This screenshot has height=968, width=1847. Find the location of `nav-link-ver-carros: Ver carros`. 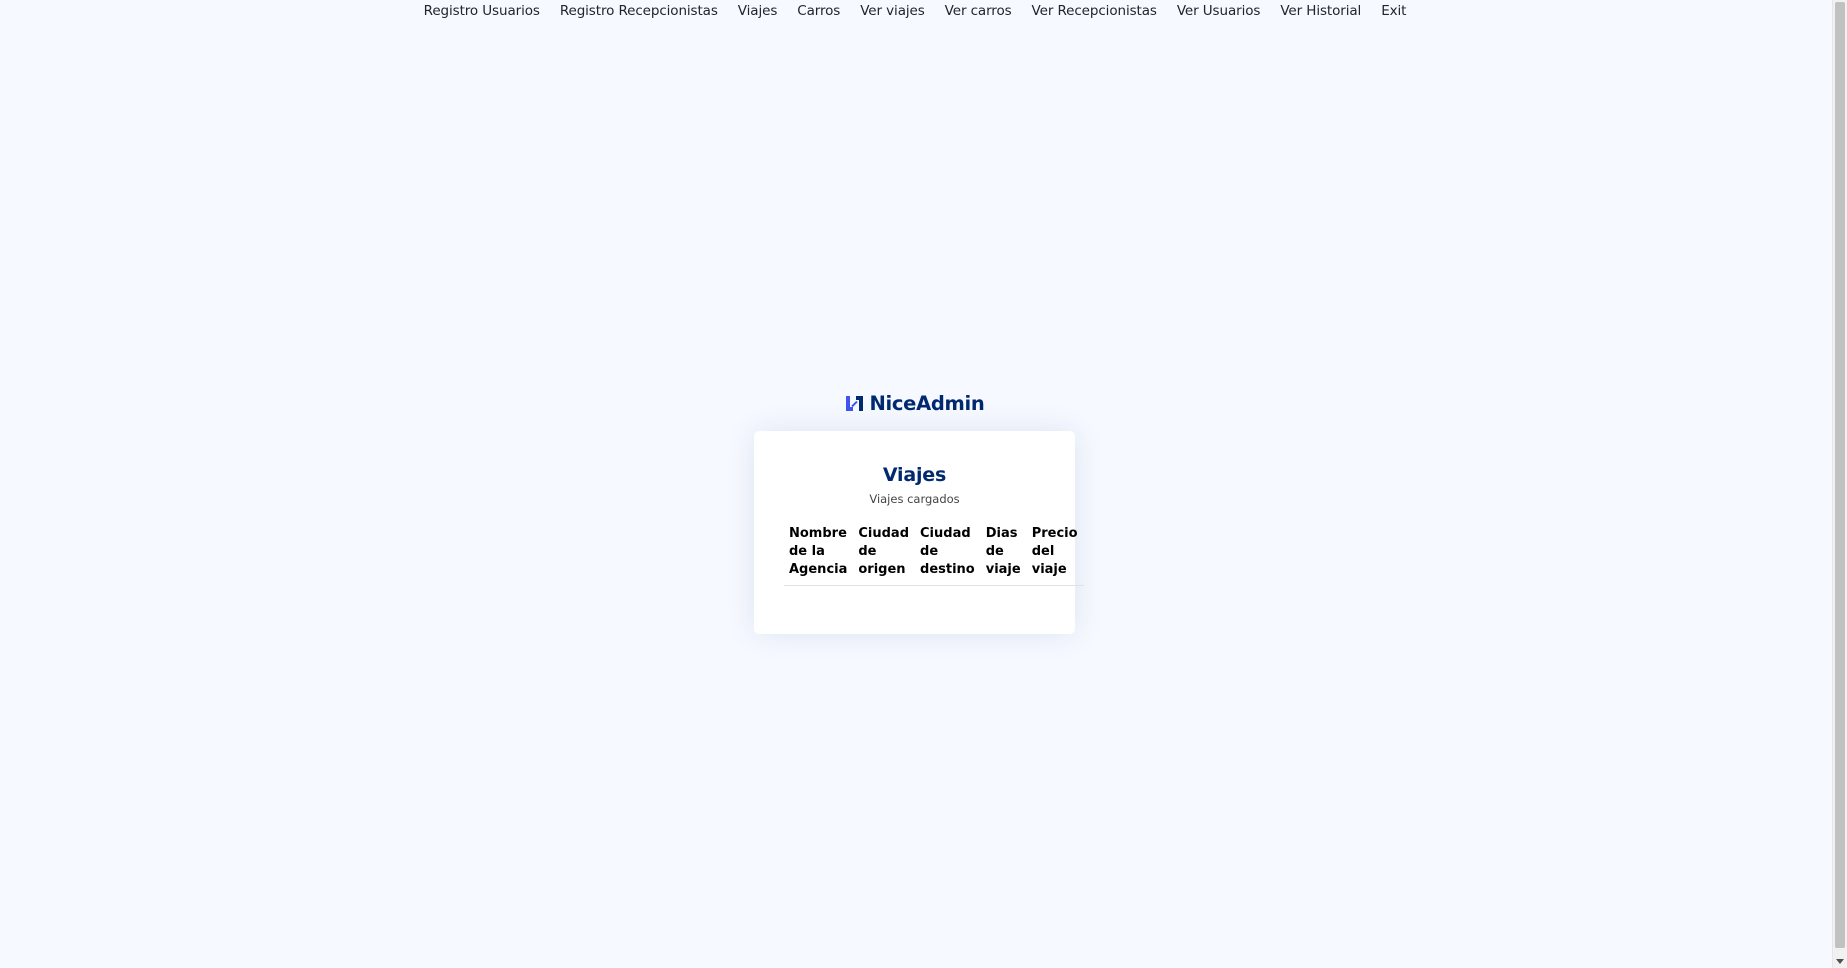

nav-link-ver-carros: Ver carros is located at coordinates (978, 11).